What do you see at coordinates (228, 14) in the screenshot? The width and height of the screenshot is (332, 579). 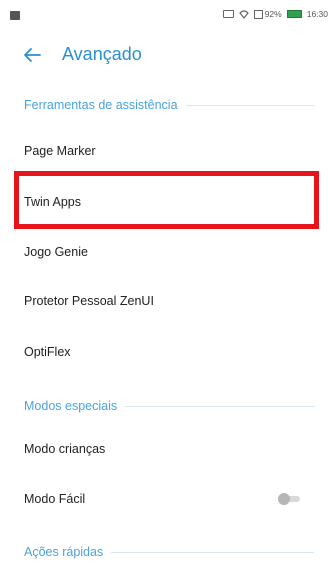 I see `cast-icon` at bounding box center [228, 14].